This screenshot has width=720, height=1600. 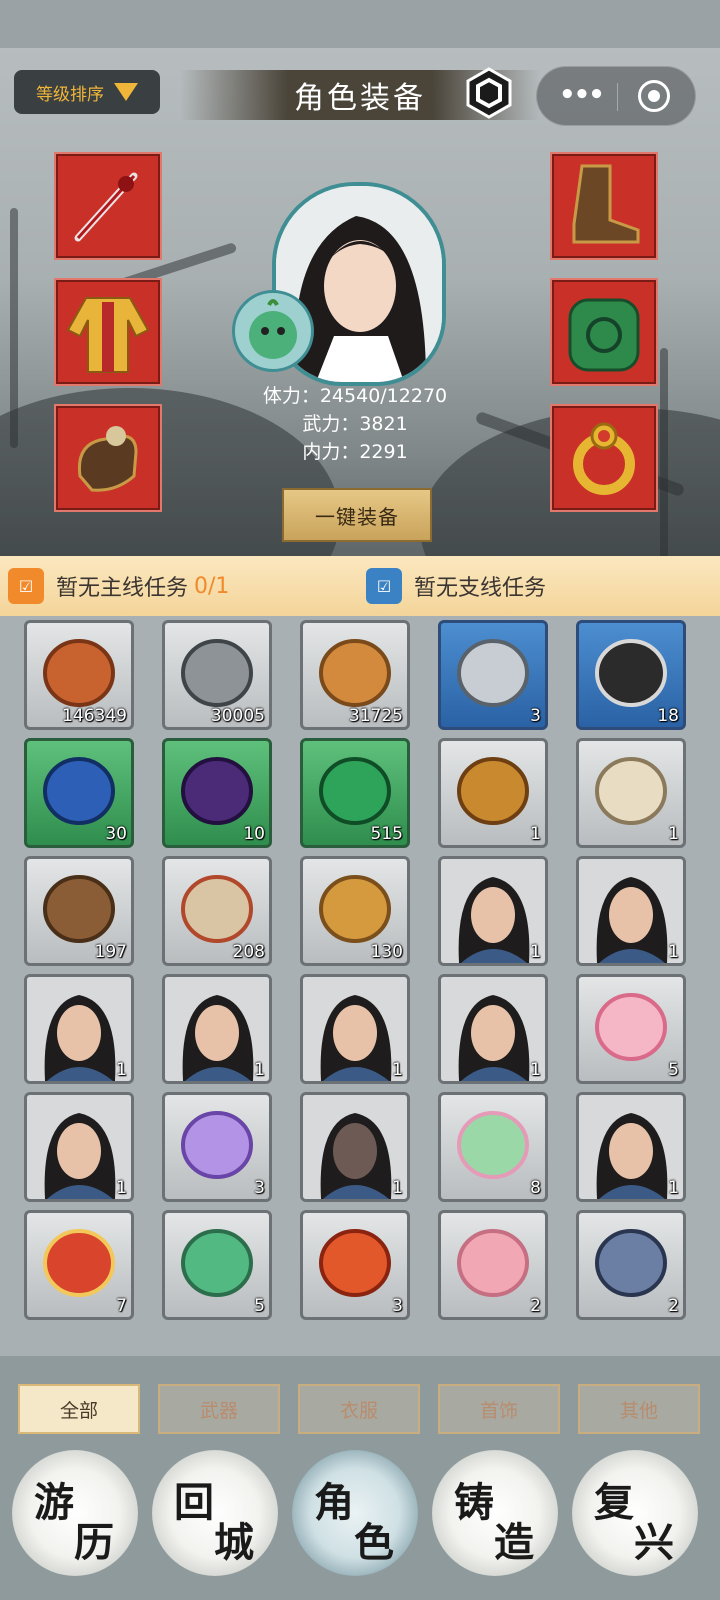 I want to click on inventory-slot: 30, so click(x=79, y=793).